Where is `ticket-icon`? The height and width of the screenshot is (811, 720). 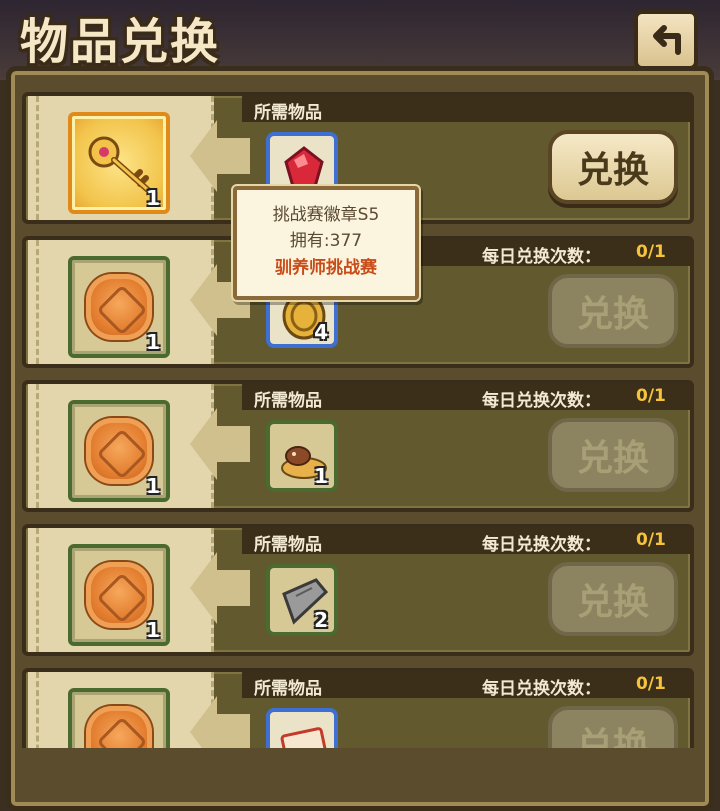 ticket-icon is located at coordinates (304, 738).